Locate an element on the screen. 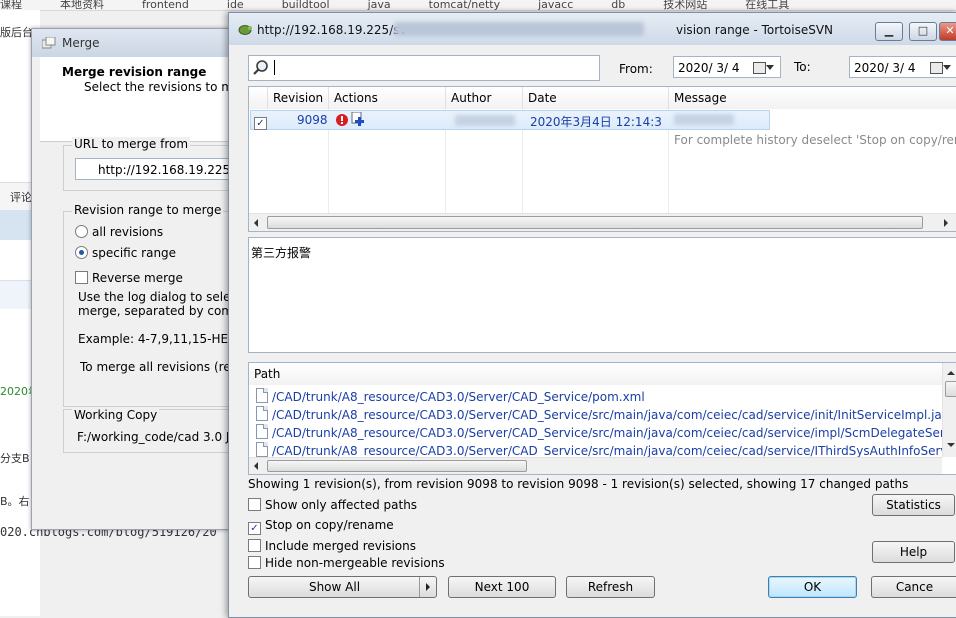 The height and width of the screenshot is (618, 956). stop-on-copy-checkbox: ✓ Stop on copy/rename is located at coordinates (321, 526).